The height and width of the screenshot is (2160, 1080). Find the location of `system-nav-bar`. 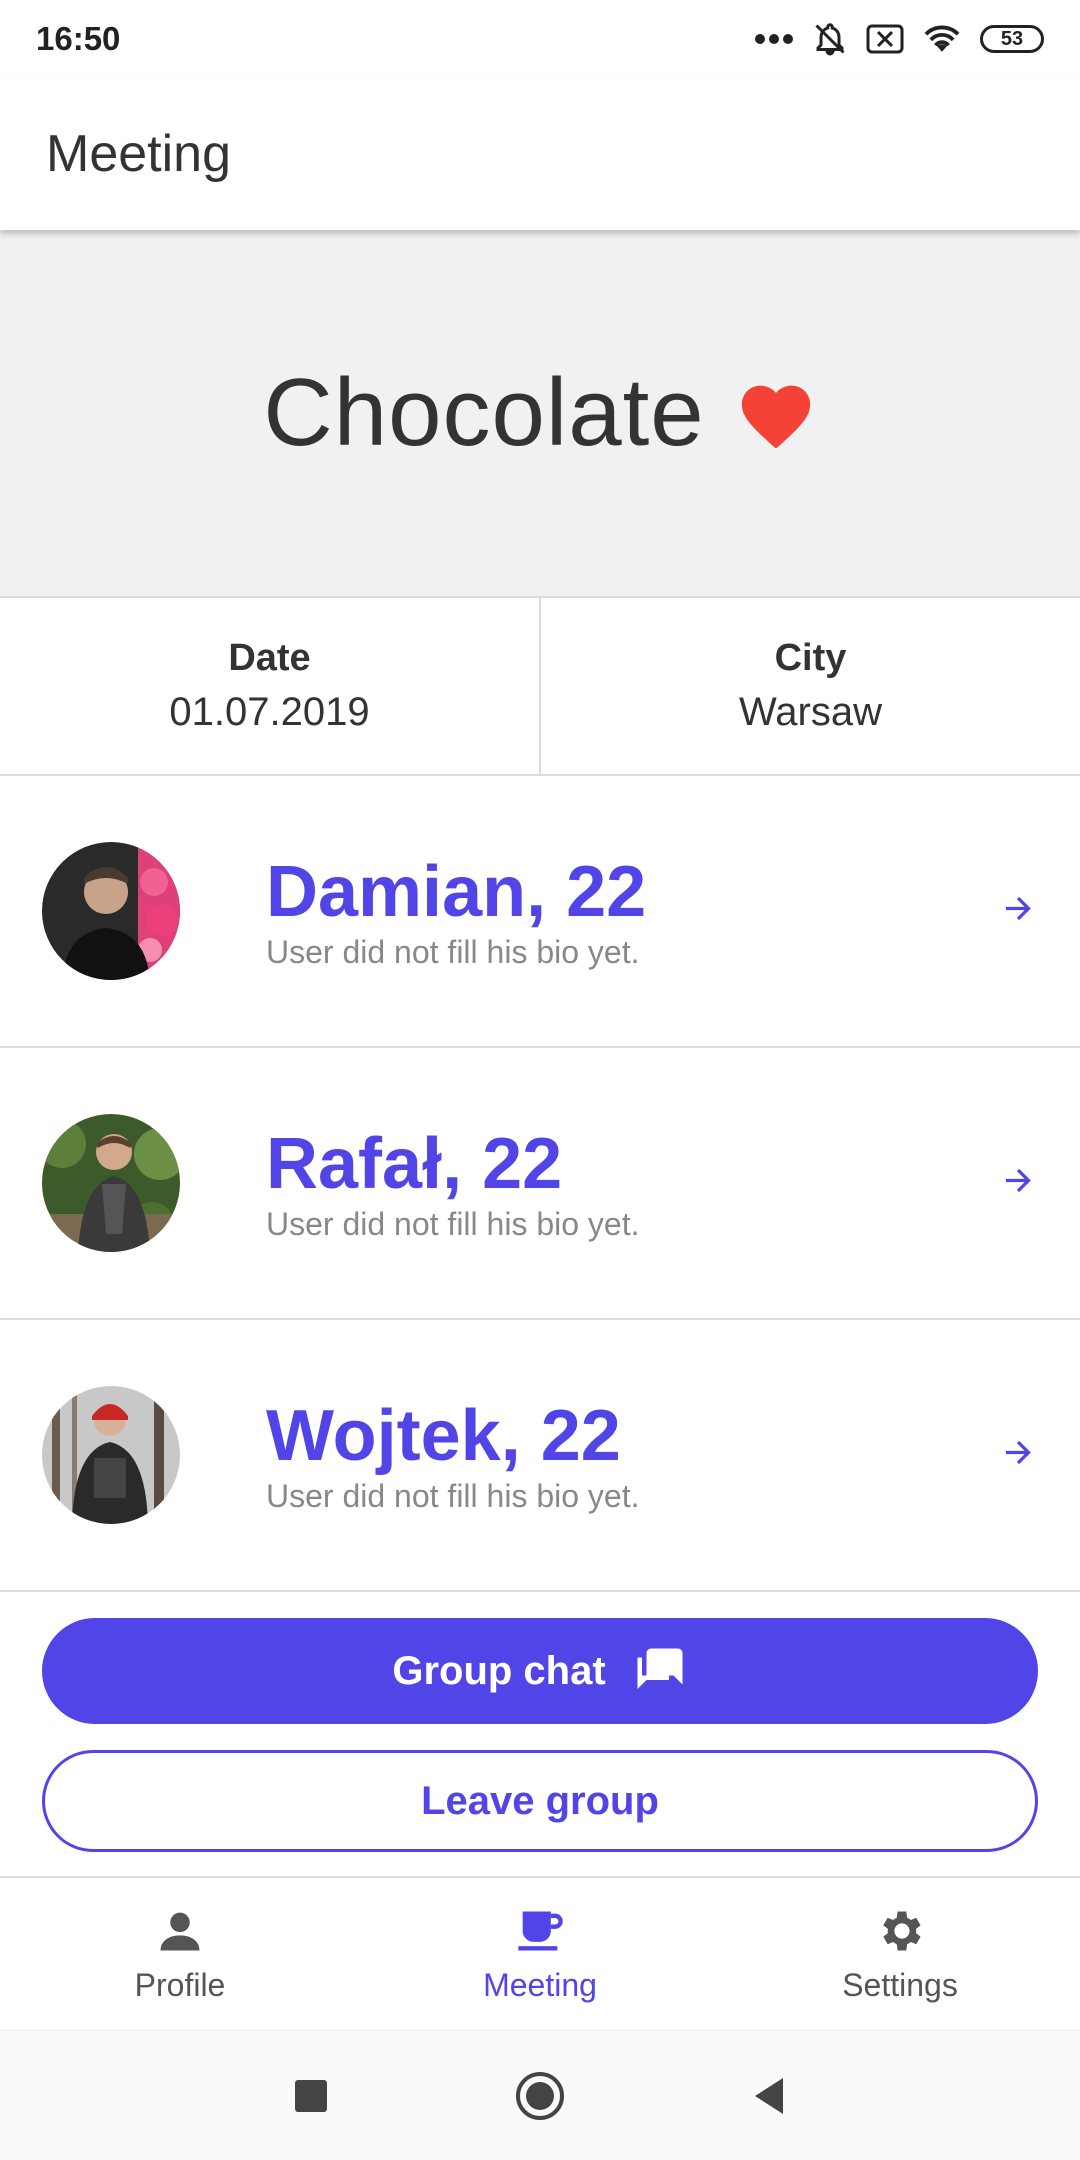

system-nav-bar is located at coordinates (540, 2095).